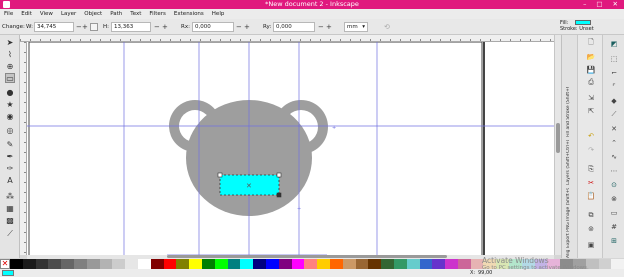 This screenshot has width=624, height=277. What do you see at coordinates (591, 82) in the screenshot?
I see `print-icon: ⎙` at bounding box center [591, 82].